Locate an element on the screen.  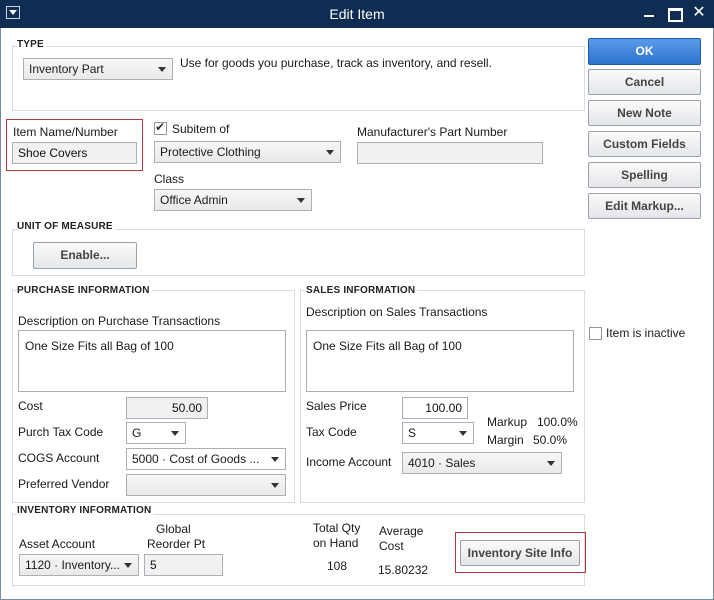
purch-tax-code-value: G is located at coordinates (137, 433).